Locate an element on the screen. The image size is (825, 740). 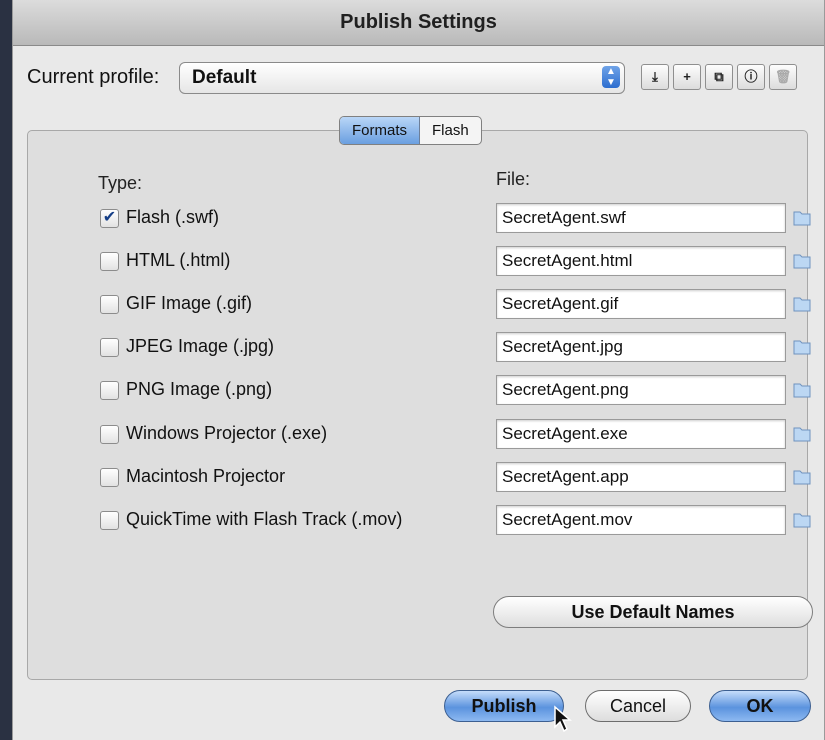
checkbox-jpeg is located at coordinates (109, 347).